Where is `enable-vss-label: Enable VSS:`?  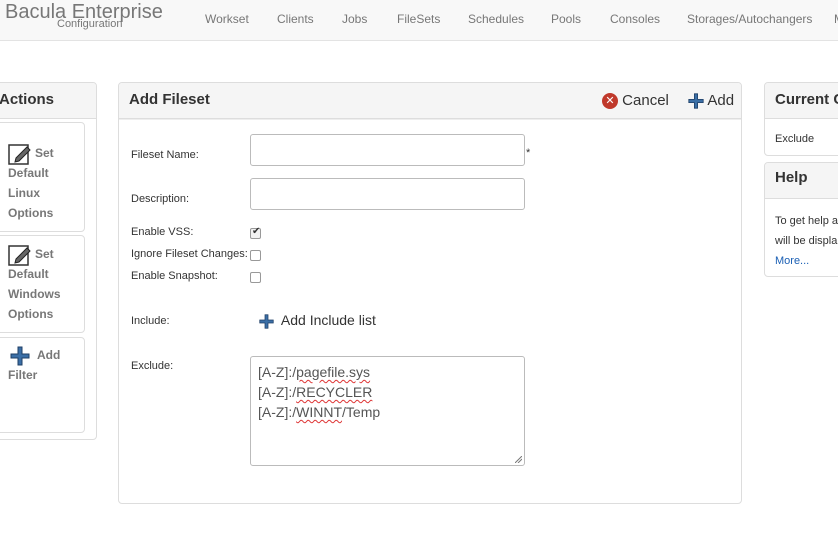 enable-vss-label: Enable VSS: is located at coordinates (162, 232).